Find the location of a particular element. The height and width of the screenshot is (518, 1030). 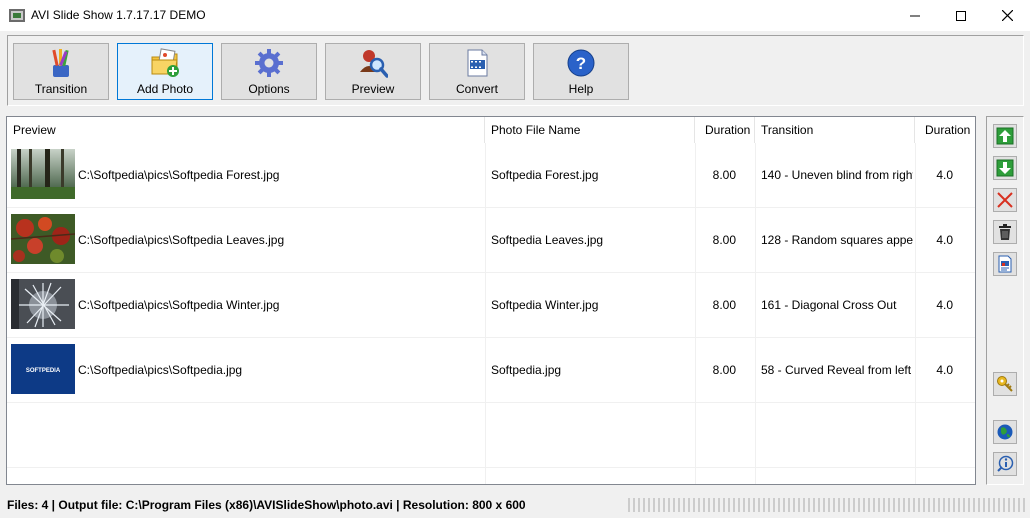

title-bar: AVI Slide Show 1.7.17.17 DEMO is located at coordinates (515, 15).